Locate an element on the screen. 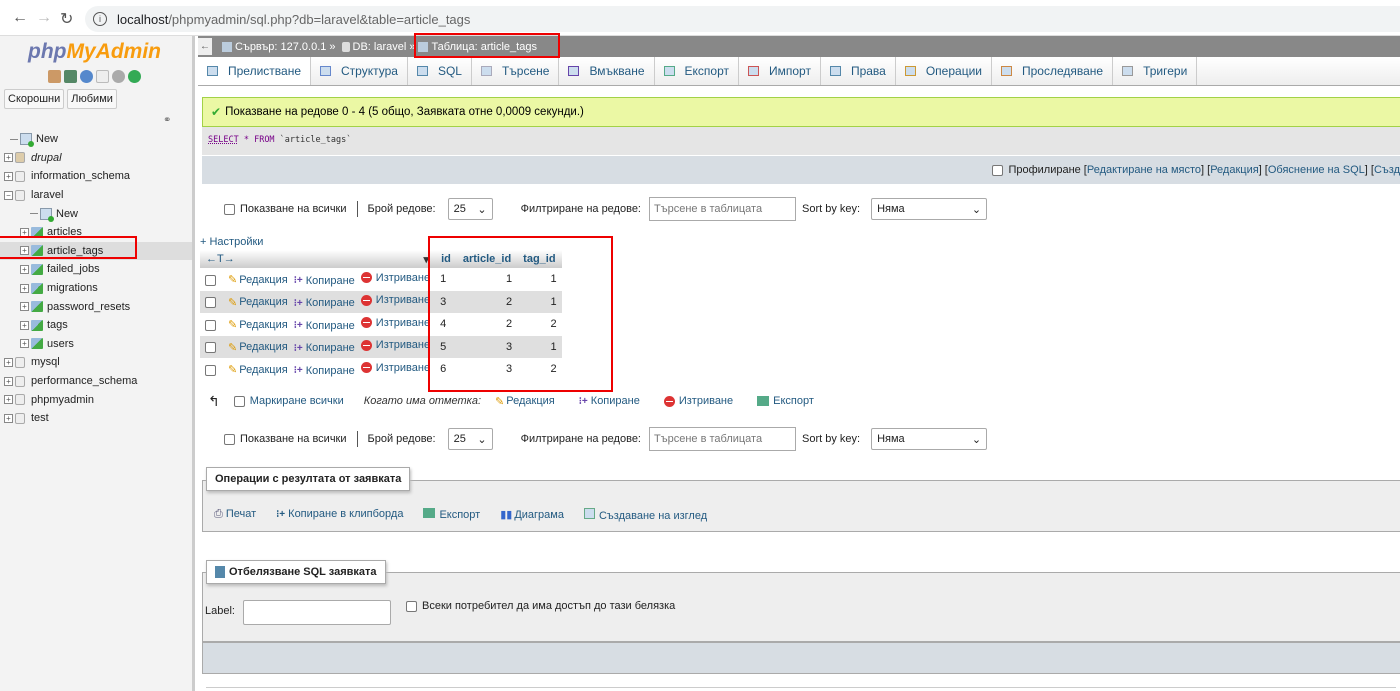 The height and width of the screenshot is (691, 1400). check-all-checkbox is located at coordinates (239, 401).